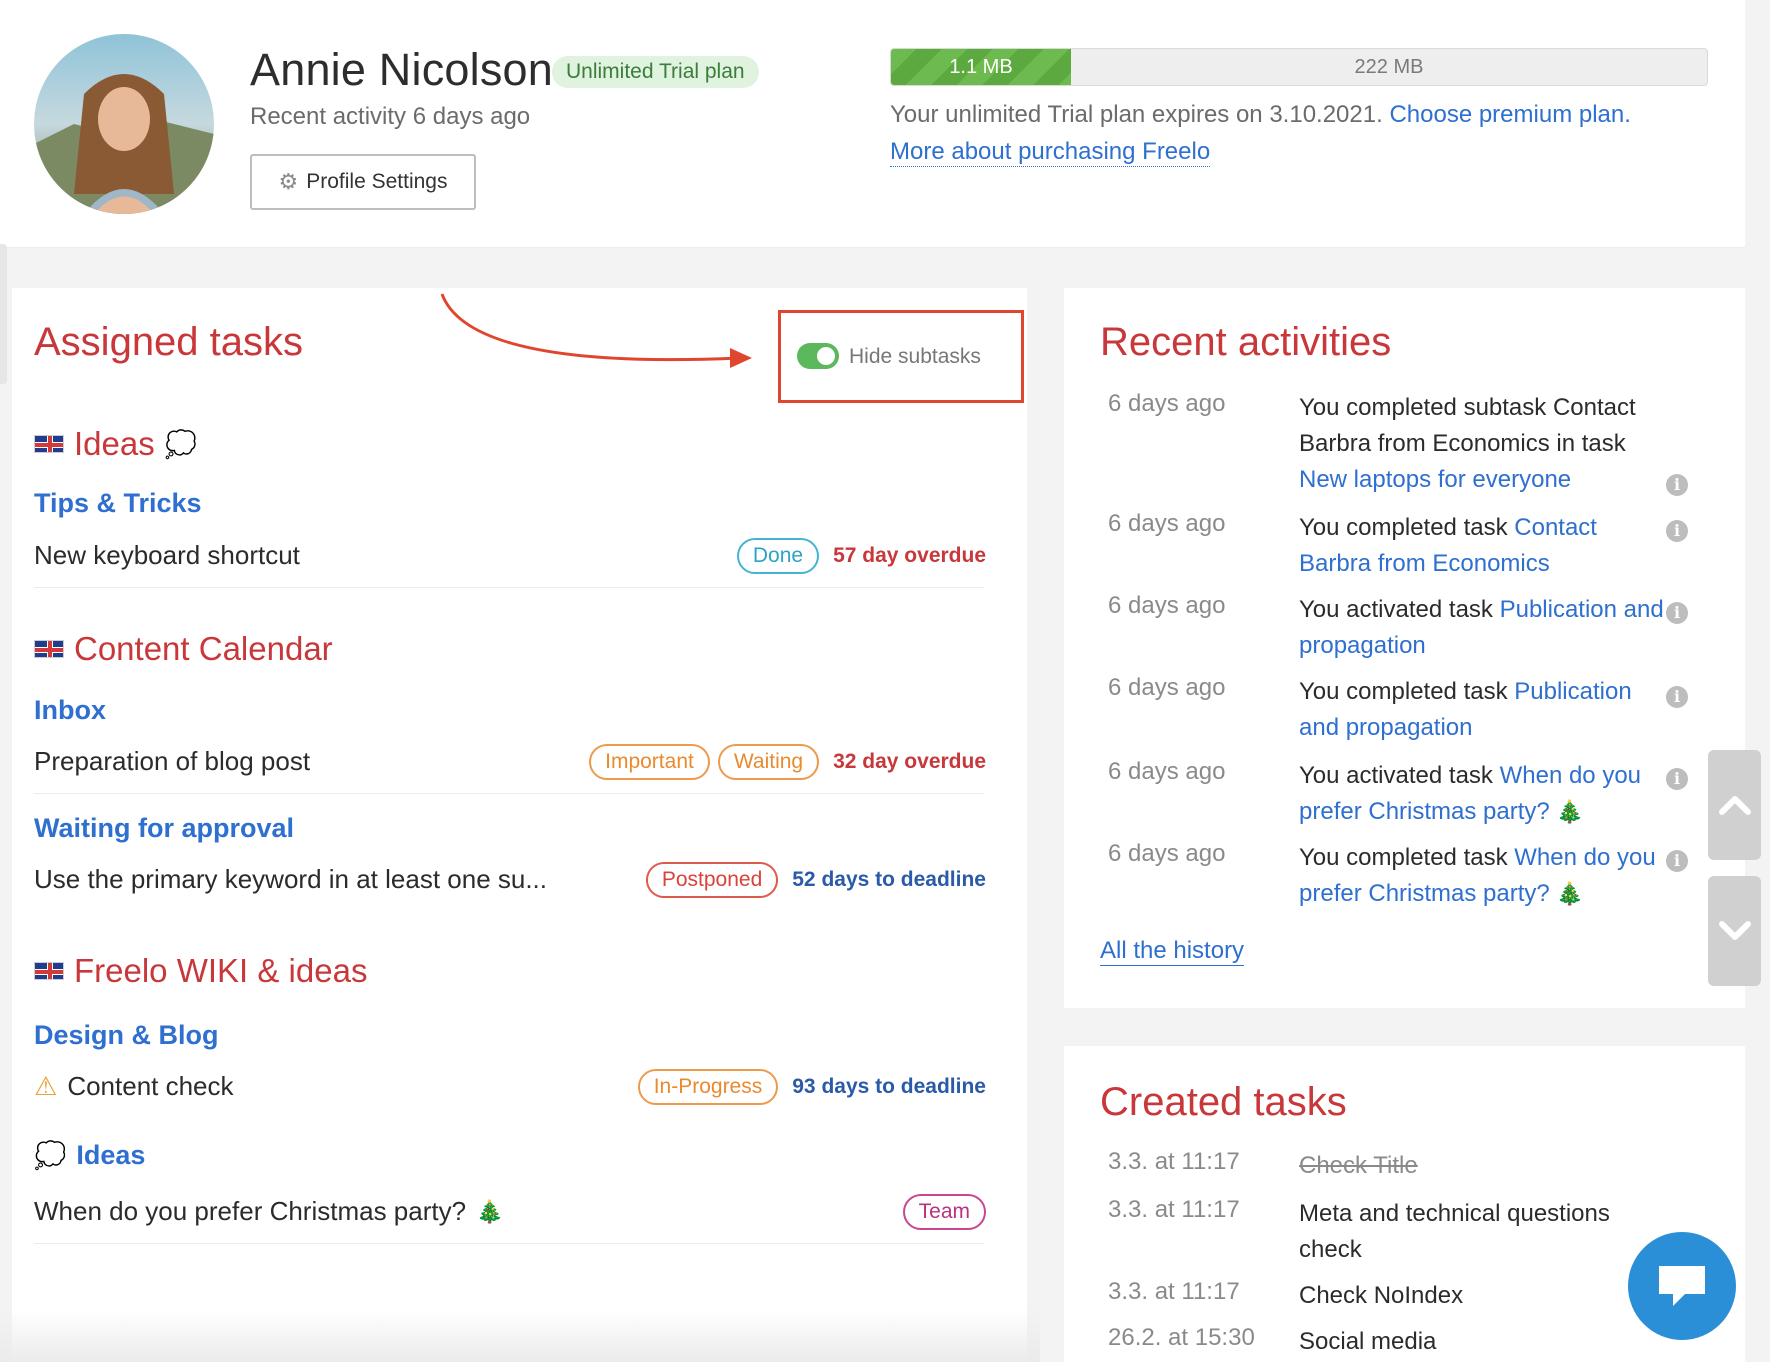  I want to click on task-name: ⚠ Content check, so click(134, 1086).